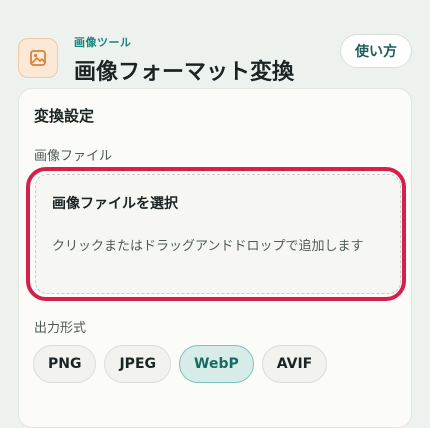 This screenshot has width=430, height=428. I want to click on app-header: 画像ツール 画像フォーマット変換 使い方, so click(215, 59).